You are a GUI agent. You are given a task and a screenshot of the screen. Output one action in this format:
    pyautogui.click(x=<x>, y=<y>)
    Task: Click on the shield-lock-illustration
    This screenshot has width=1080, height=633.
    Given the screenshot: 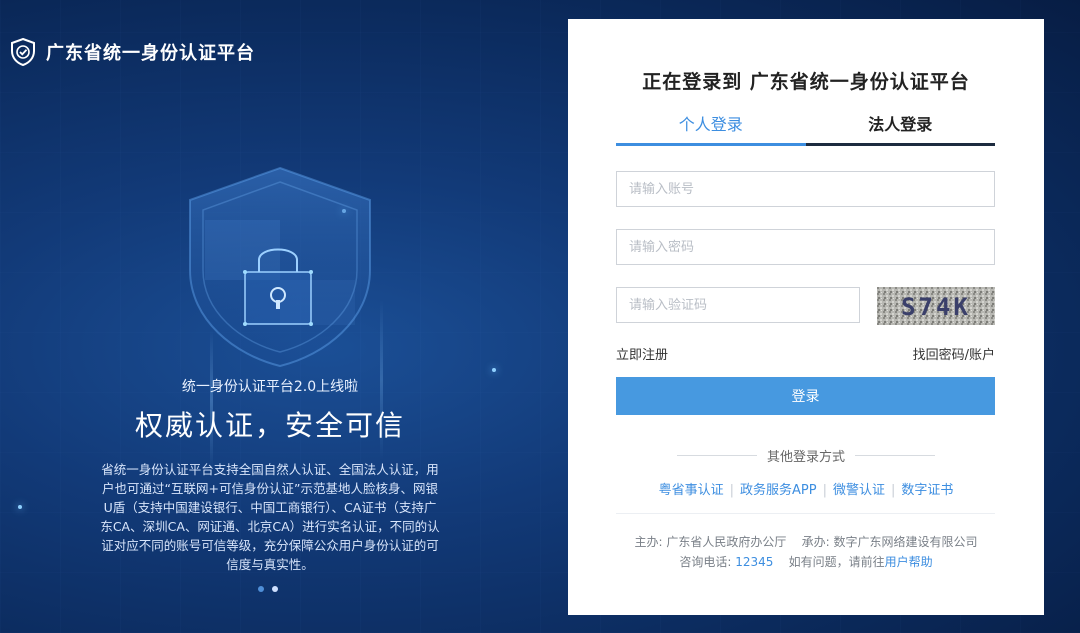 What is the action you would take?
    pyautogui.click(x=280, y=267)
    